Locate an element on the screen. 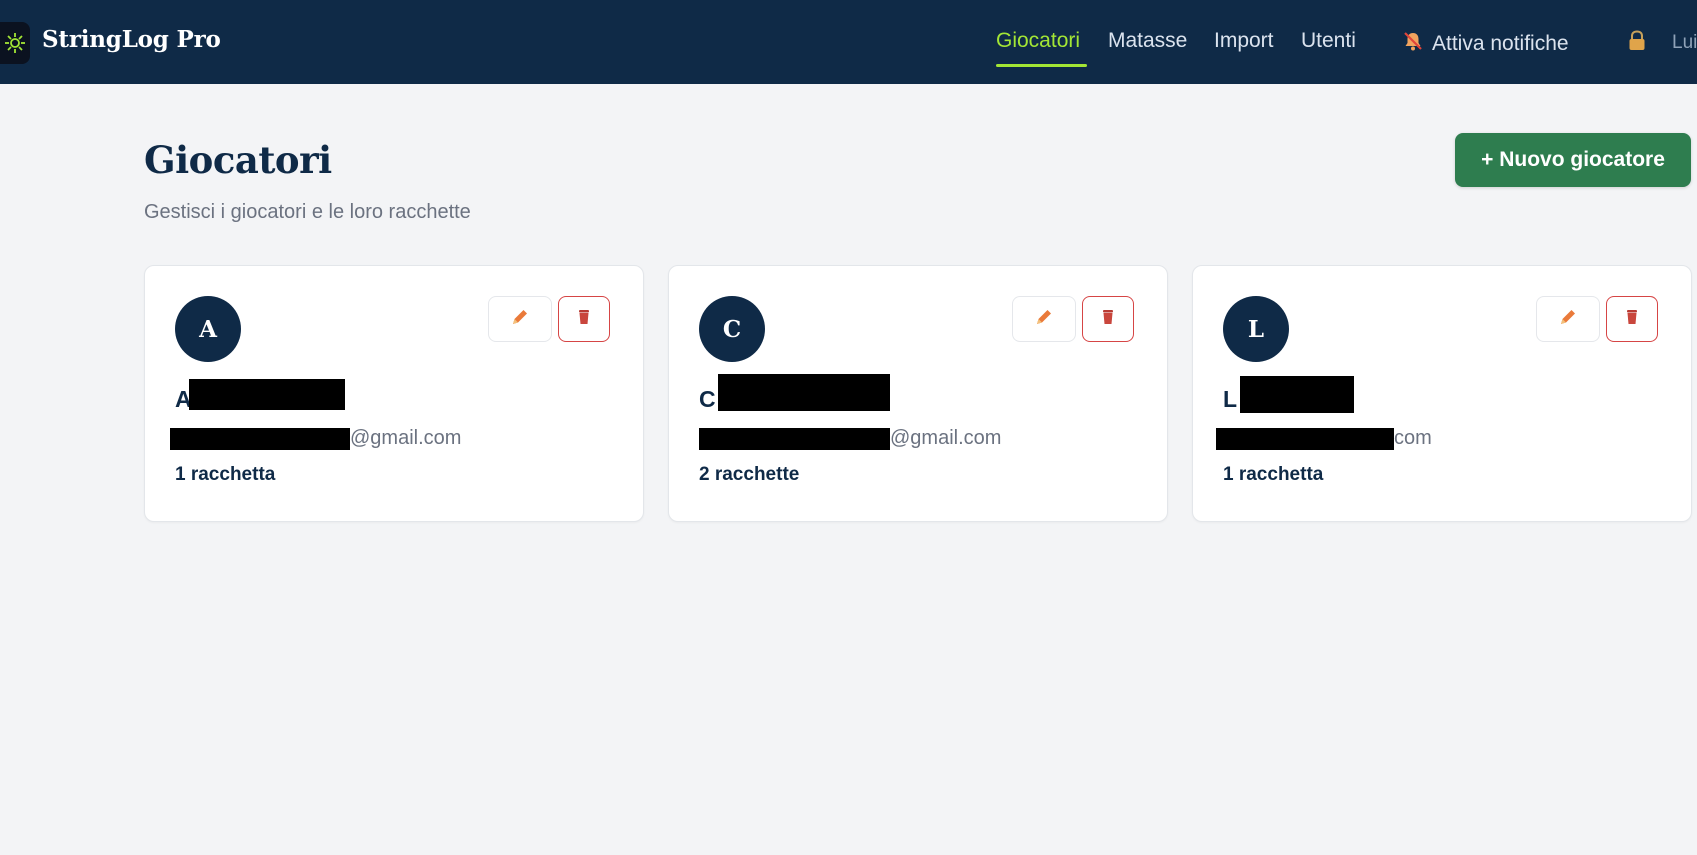 Image resolution: width=1697 pixels, height=855 pixels. user-name: Lui is located at coordinates (1684, 43).